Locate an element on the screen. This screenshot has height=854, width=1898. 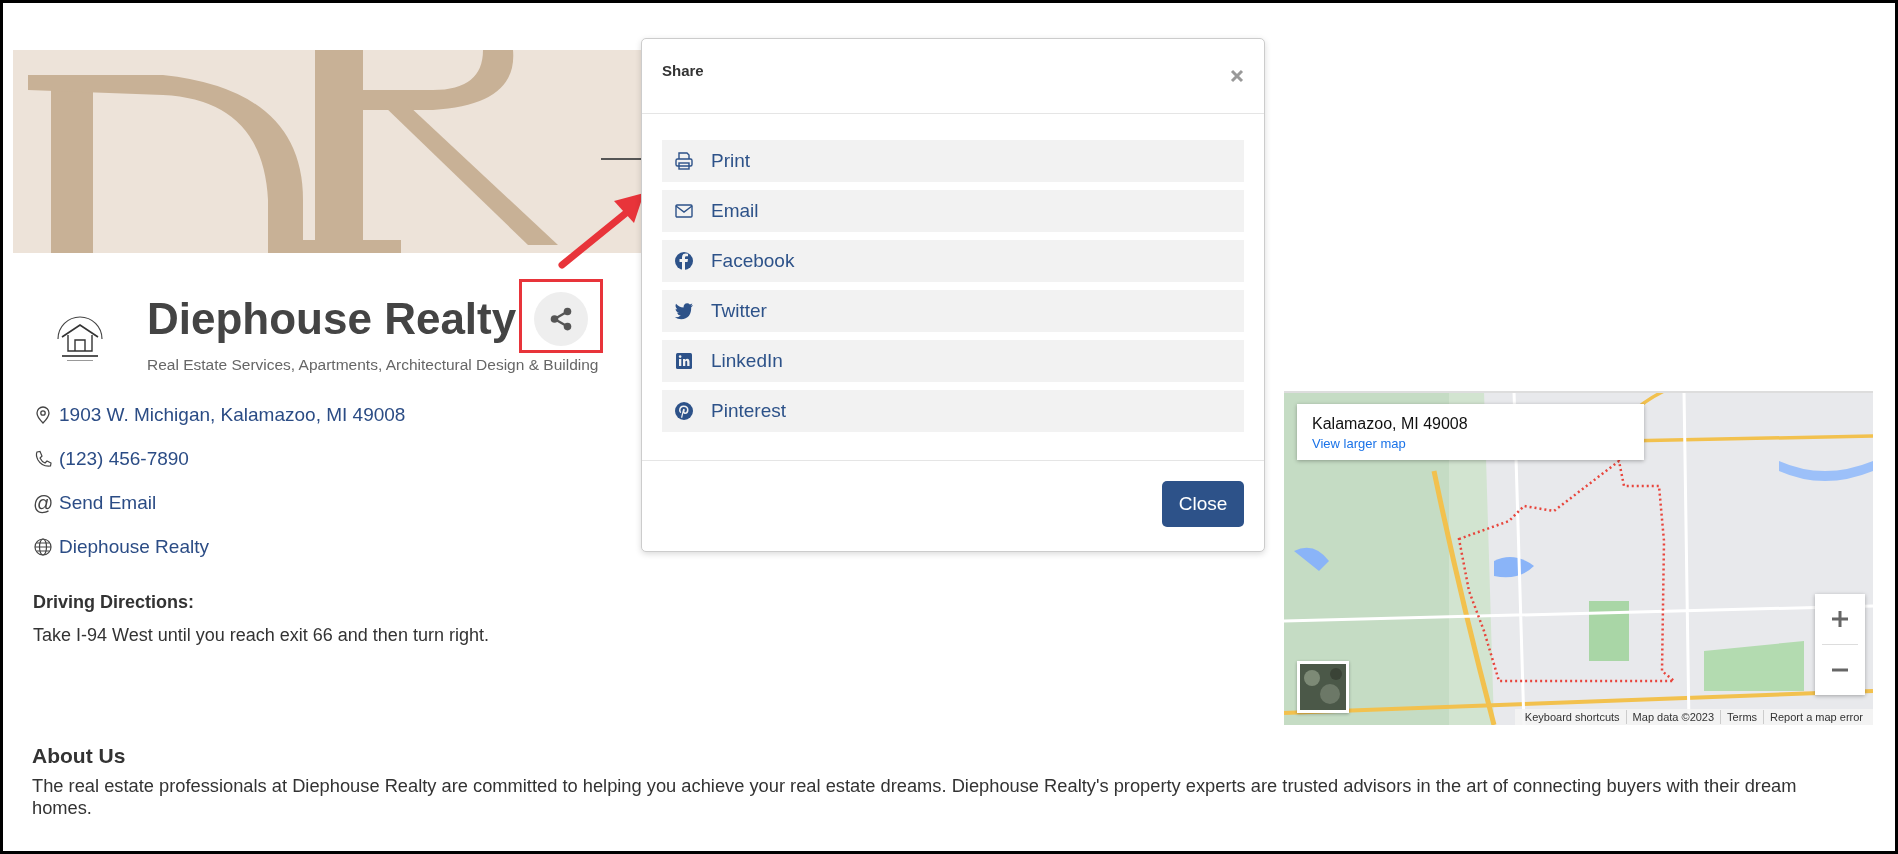
close-button is located at coordinates (1237, 76).